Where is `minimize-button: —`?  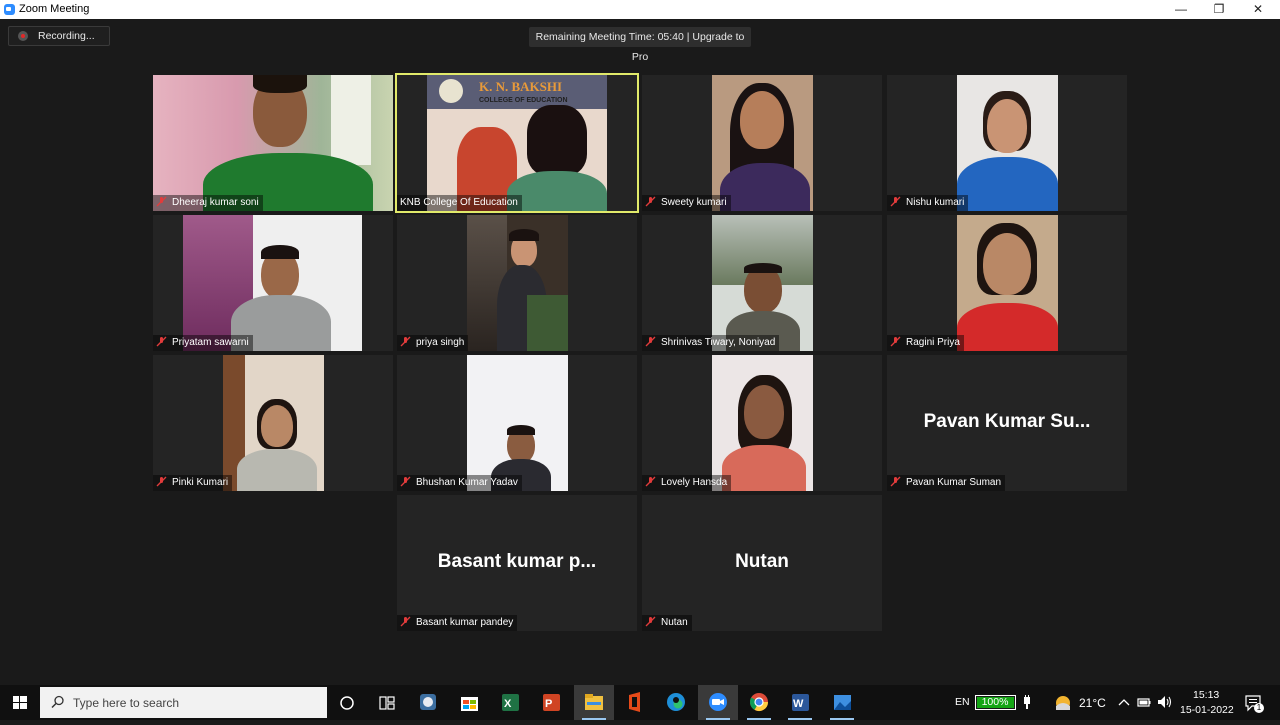 minimize-button: — is located at coordinates (1181, 9).